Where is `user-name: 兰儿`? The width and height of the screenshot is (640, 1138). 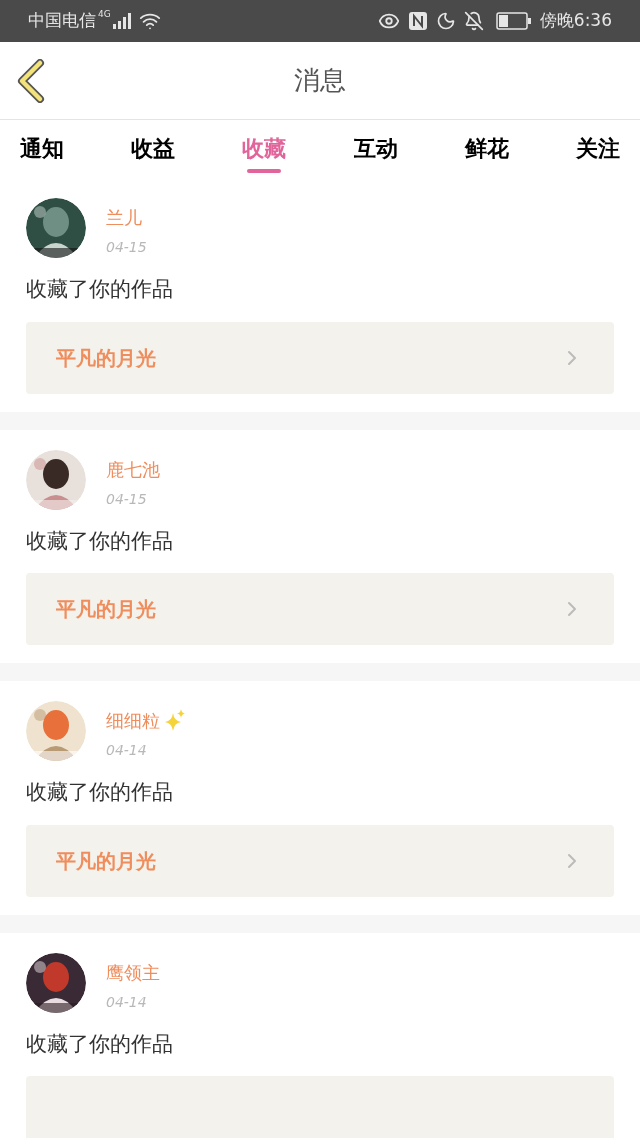 user-name: 兰儿 is located at coordinates (124, 217).